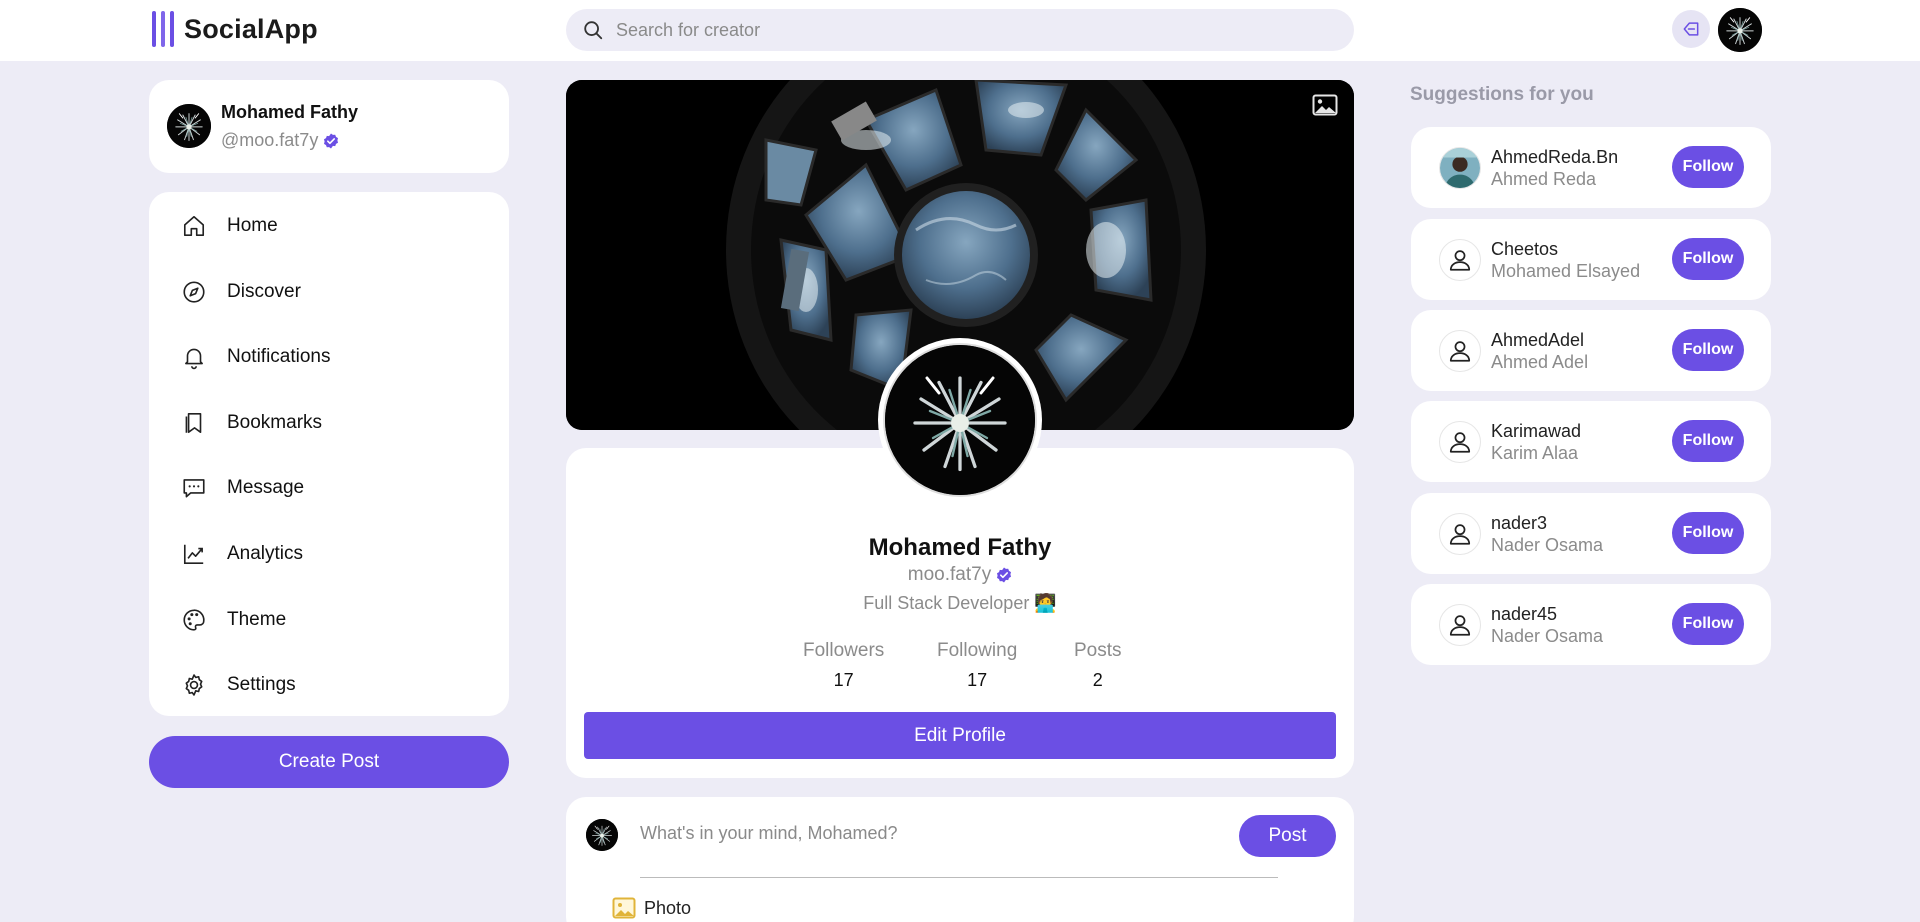  What do you see at coordinates (275, 422) in the screenshot?
I see `sidebar-item-label: Bookmarks` at bounding box center [275, 422].